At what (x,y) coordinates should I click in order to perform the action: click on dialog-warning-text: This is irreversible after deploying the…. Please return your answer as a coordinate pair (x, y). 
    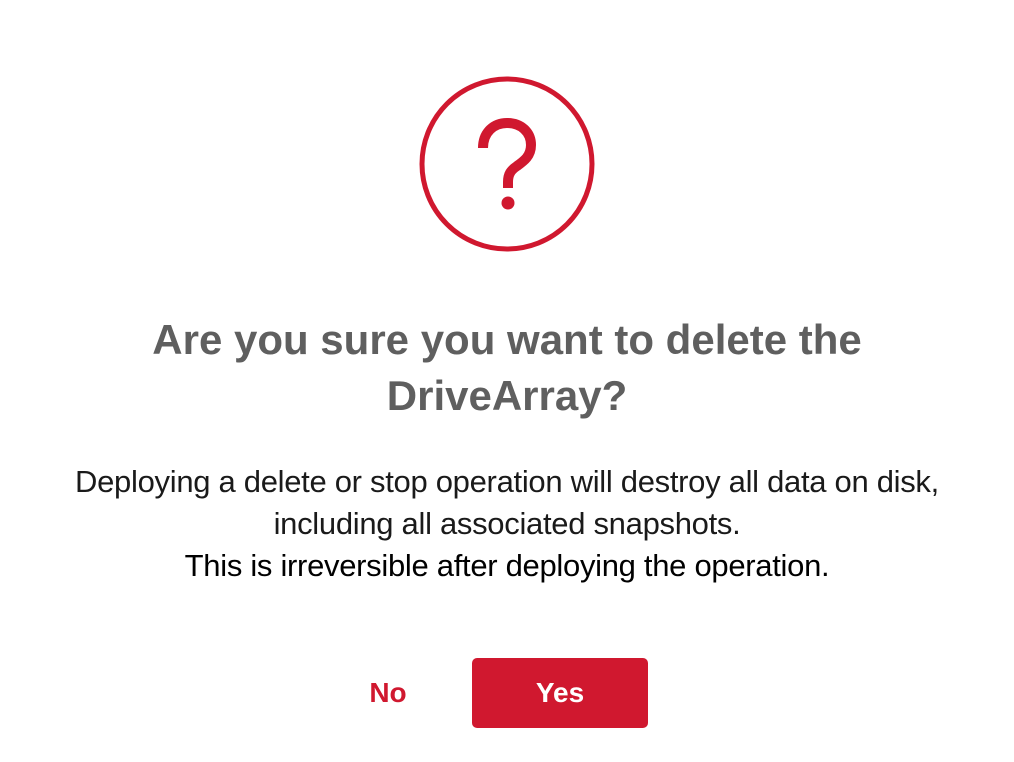
    Looking at the image, I should click on (507, 565).